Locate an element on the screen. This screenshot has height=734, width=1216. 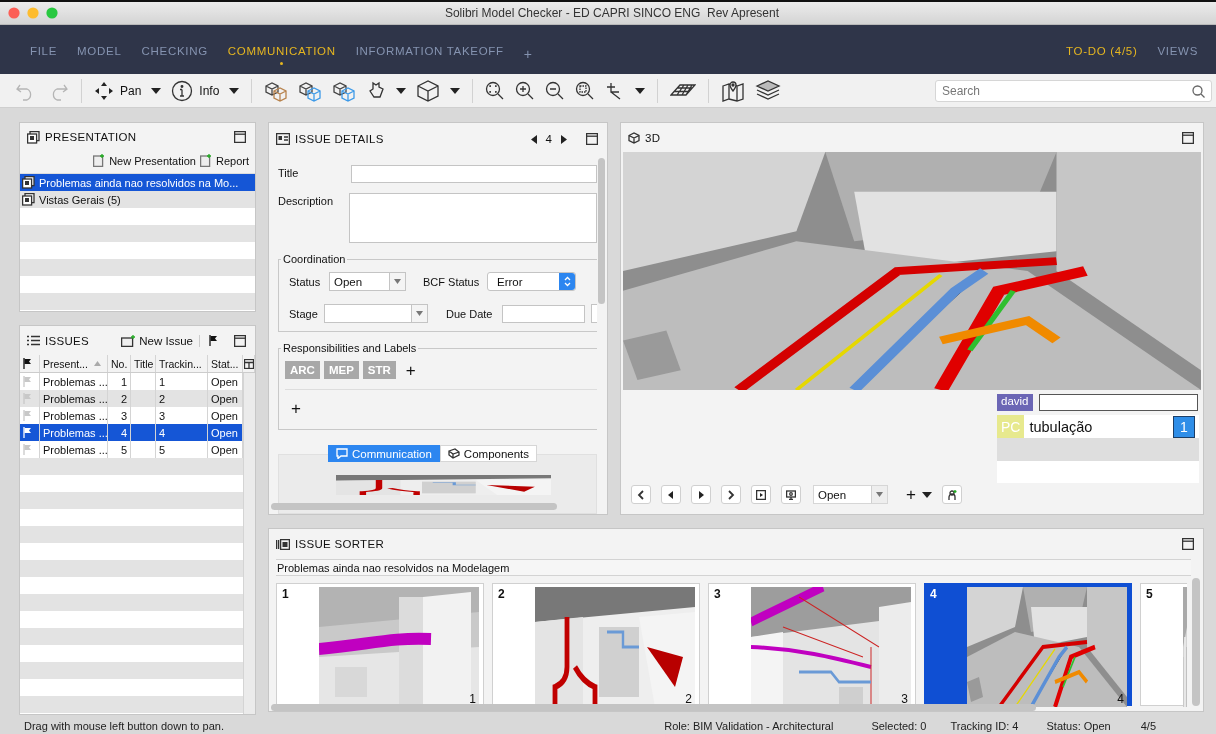
menu-tab: MODEL is located at coordinates (99, 53).